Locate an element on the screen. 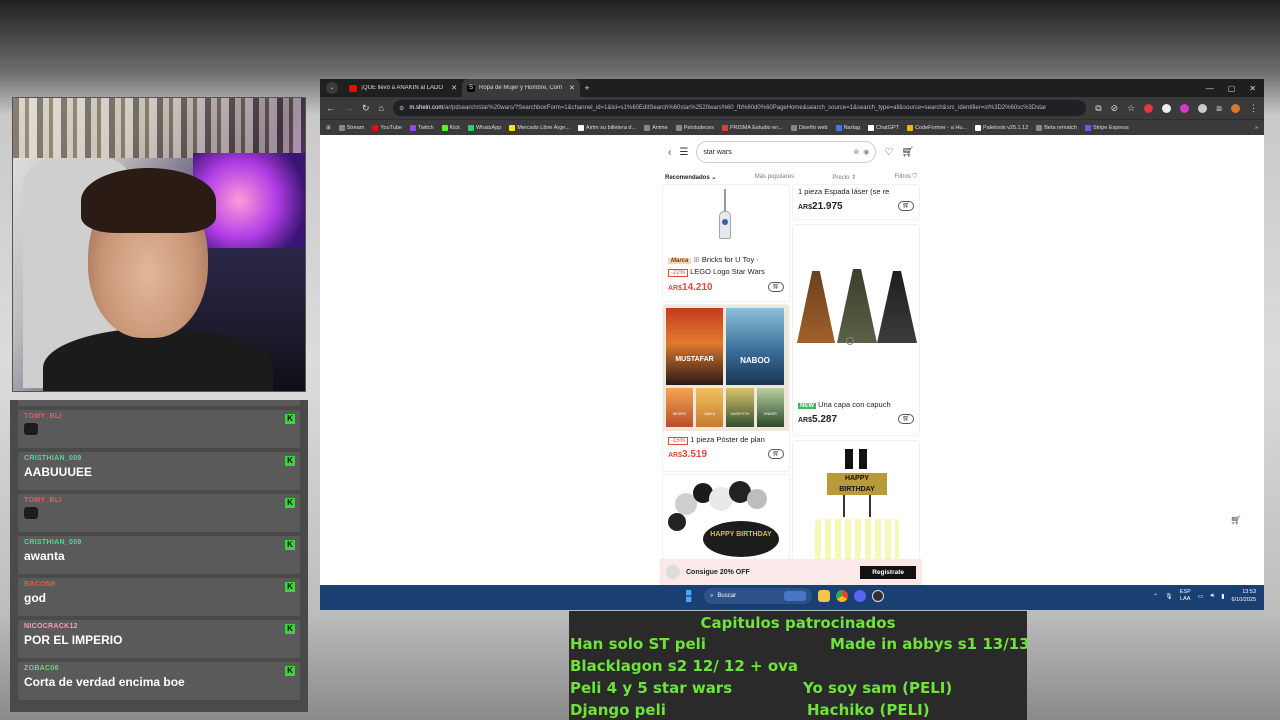  filters-button: Filtros ⛉ is located at coordinates (905, 177).